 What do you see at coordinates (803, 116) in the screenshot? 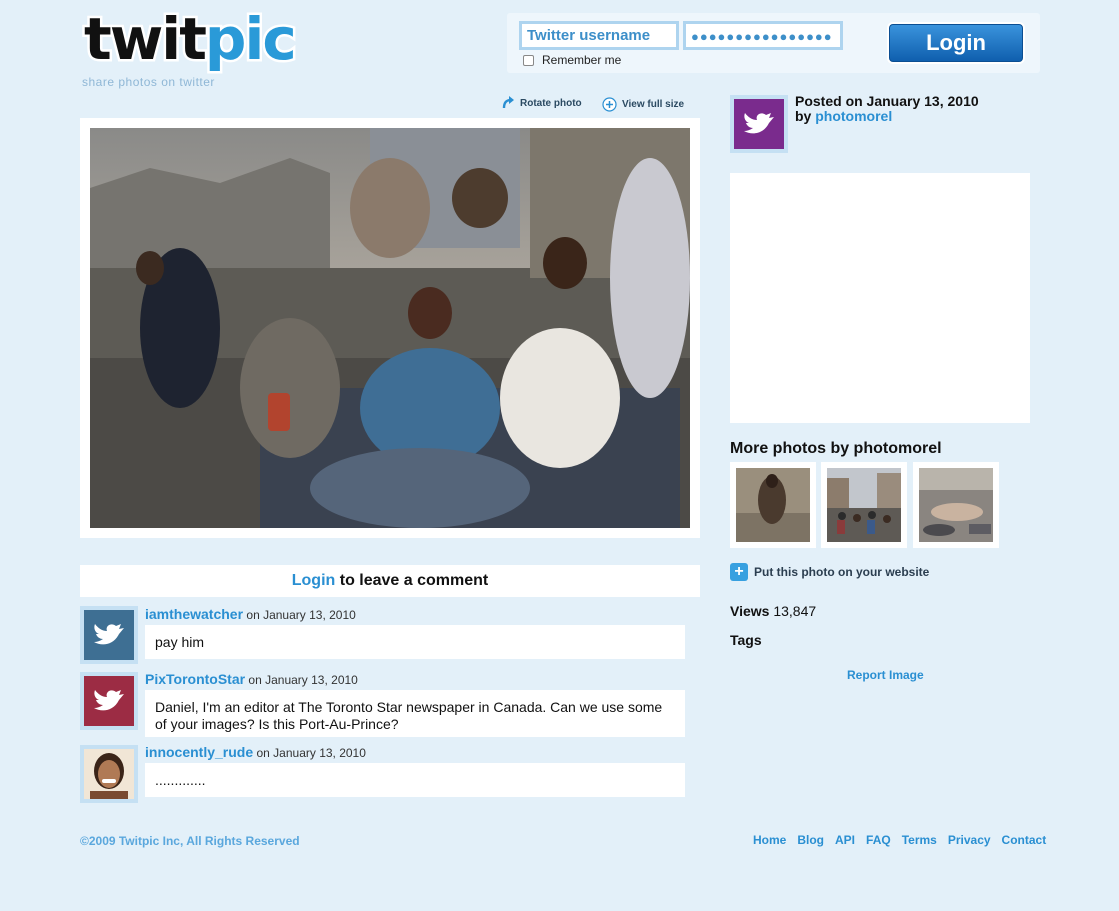
I see `by-label: by` at bounding box center [803, 116].